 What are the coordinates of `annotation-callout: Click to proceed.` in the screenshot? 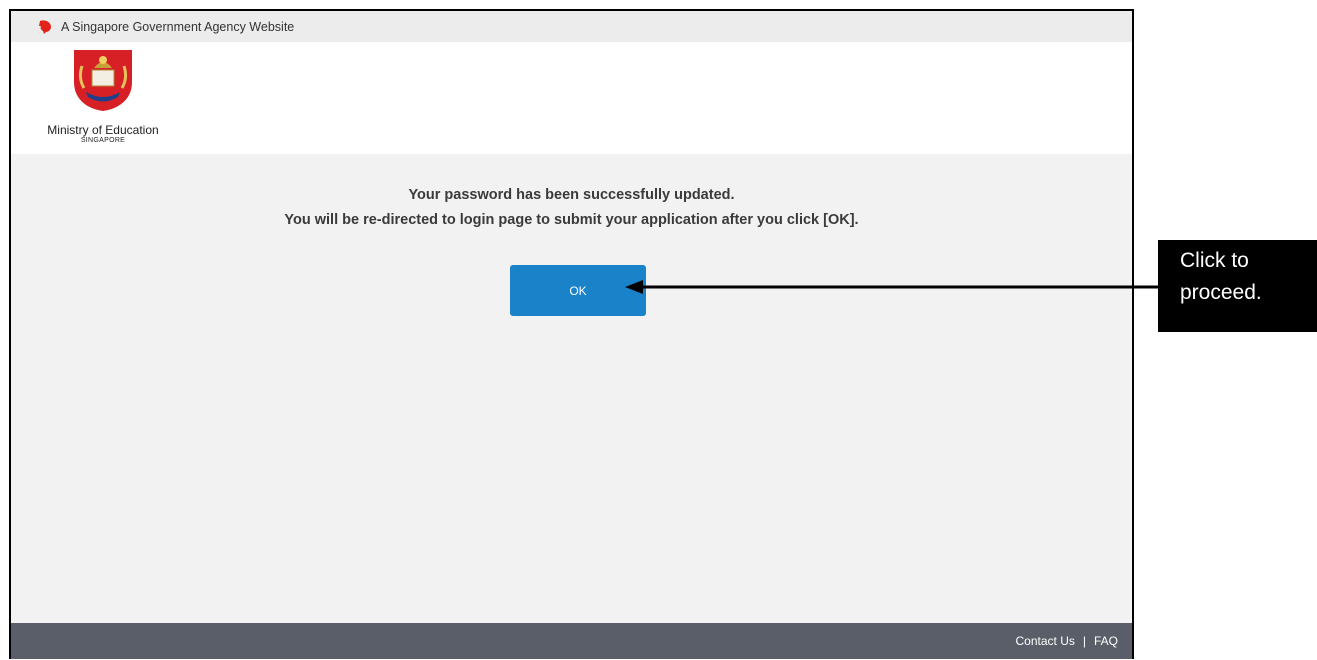 It's located at (1237, 286).